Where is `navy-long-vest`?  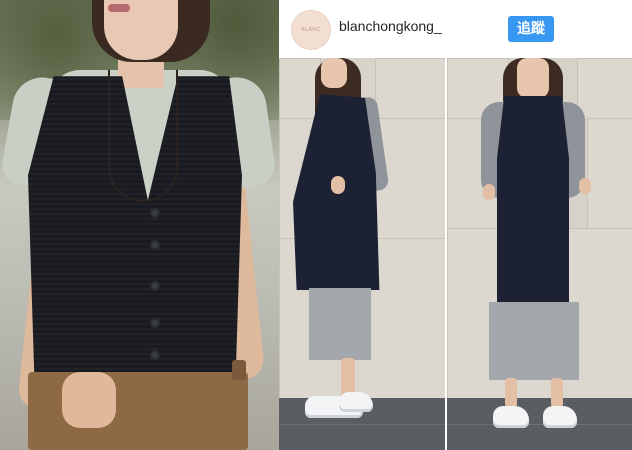 navy-long-vest is located at coordinates (533, 200).